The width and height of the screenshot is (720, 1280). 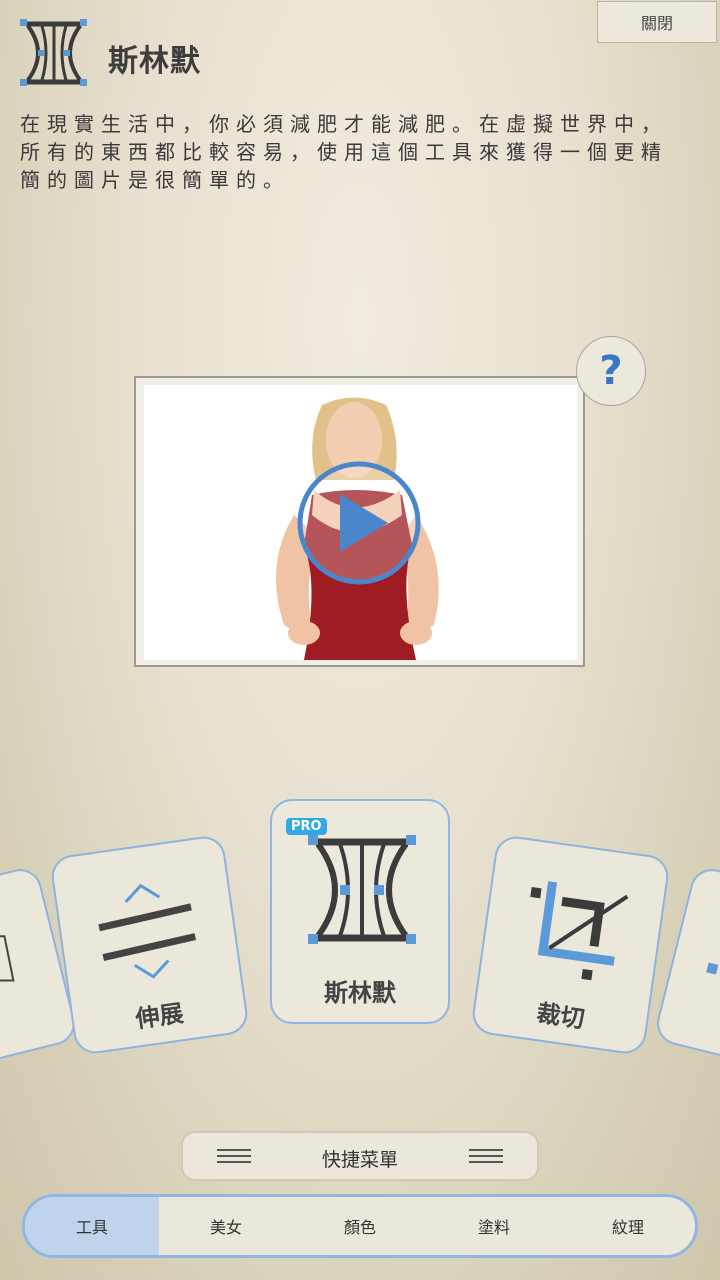 I want to click on tab-paint: 塗料, so click(x=494, y=1226).